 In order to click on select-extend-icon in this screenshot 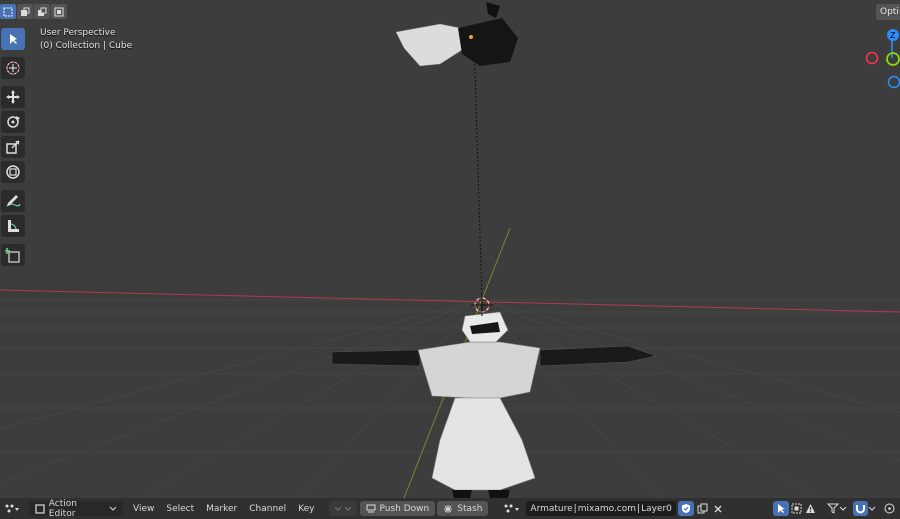, I will do `click(25, 11)`.